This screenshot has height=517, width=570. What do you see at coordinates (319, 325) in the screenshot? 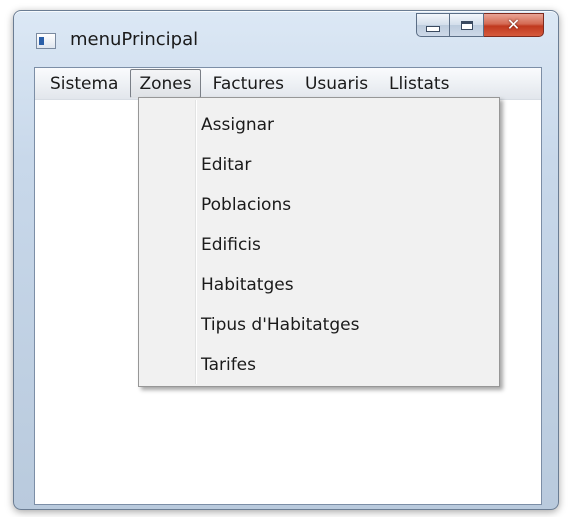
I see `menu-item-tipus-habitatges: Tipus d'Habitatges` at bounding box center [319, 325].